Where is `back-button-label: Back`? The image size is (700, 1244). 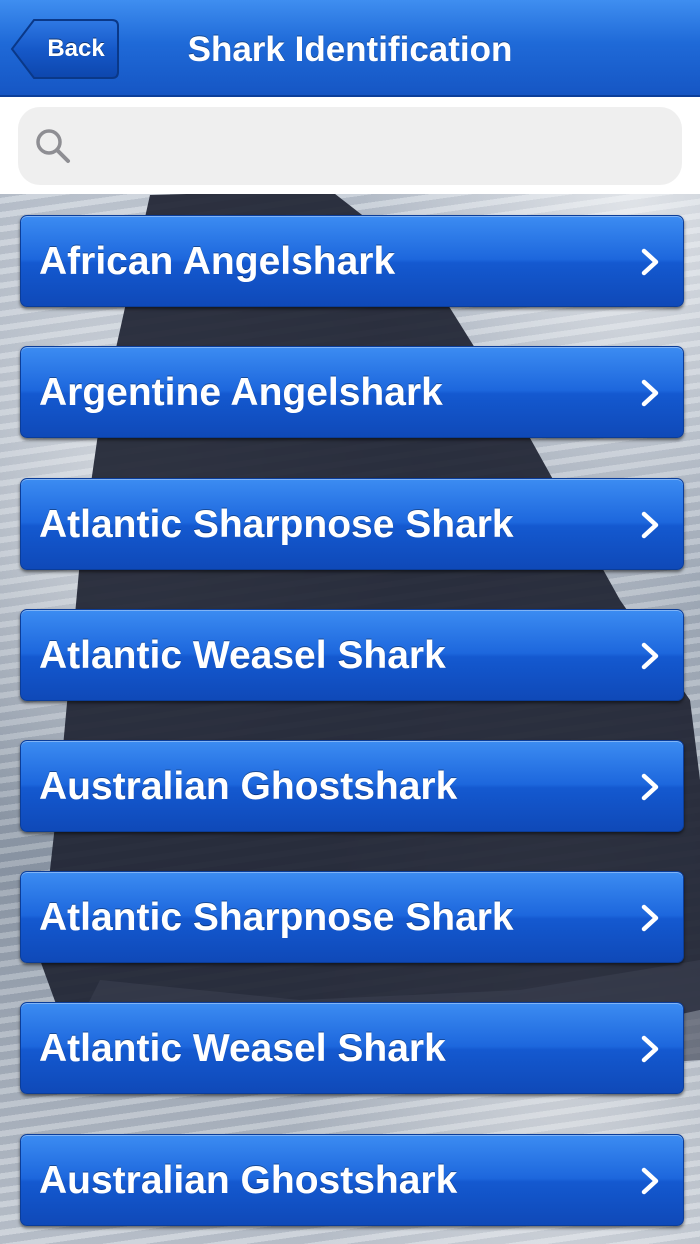 back-button-label: Back is located at coordinates (76, 48).